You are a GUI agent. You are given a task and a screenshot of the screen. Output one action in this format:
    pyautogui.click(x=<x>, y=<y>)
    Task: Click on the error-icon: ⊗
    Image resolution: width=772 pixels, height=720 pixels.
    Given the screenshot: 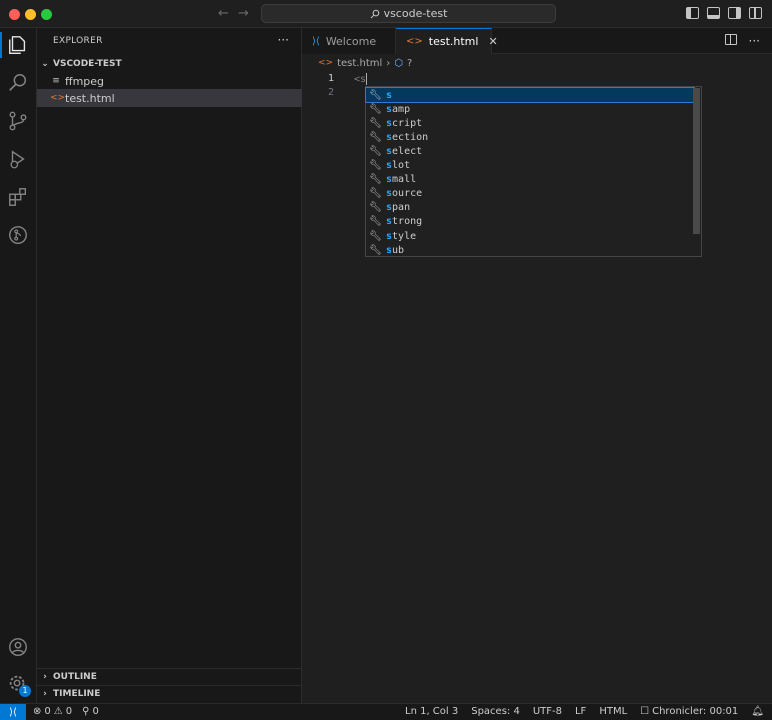 What is the action you would take?
    pyautogui.click(x=37, y=711)
    